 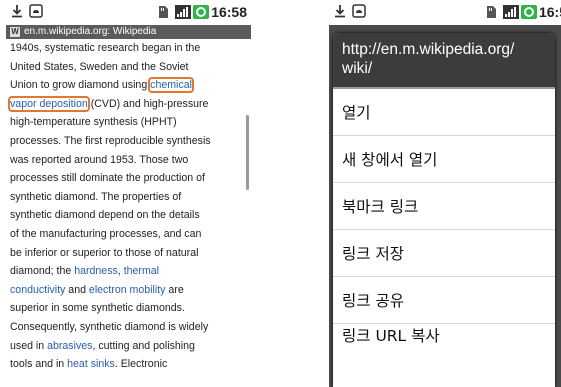 What do you see at coordinates (49, 103) in the screenshot?
I see `highlighted-article-link: vapor deposition` at bounding box center [49, 103].